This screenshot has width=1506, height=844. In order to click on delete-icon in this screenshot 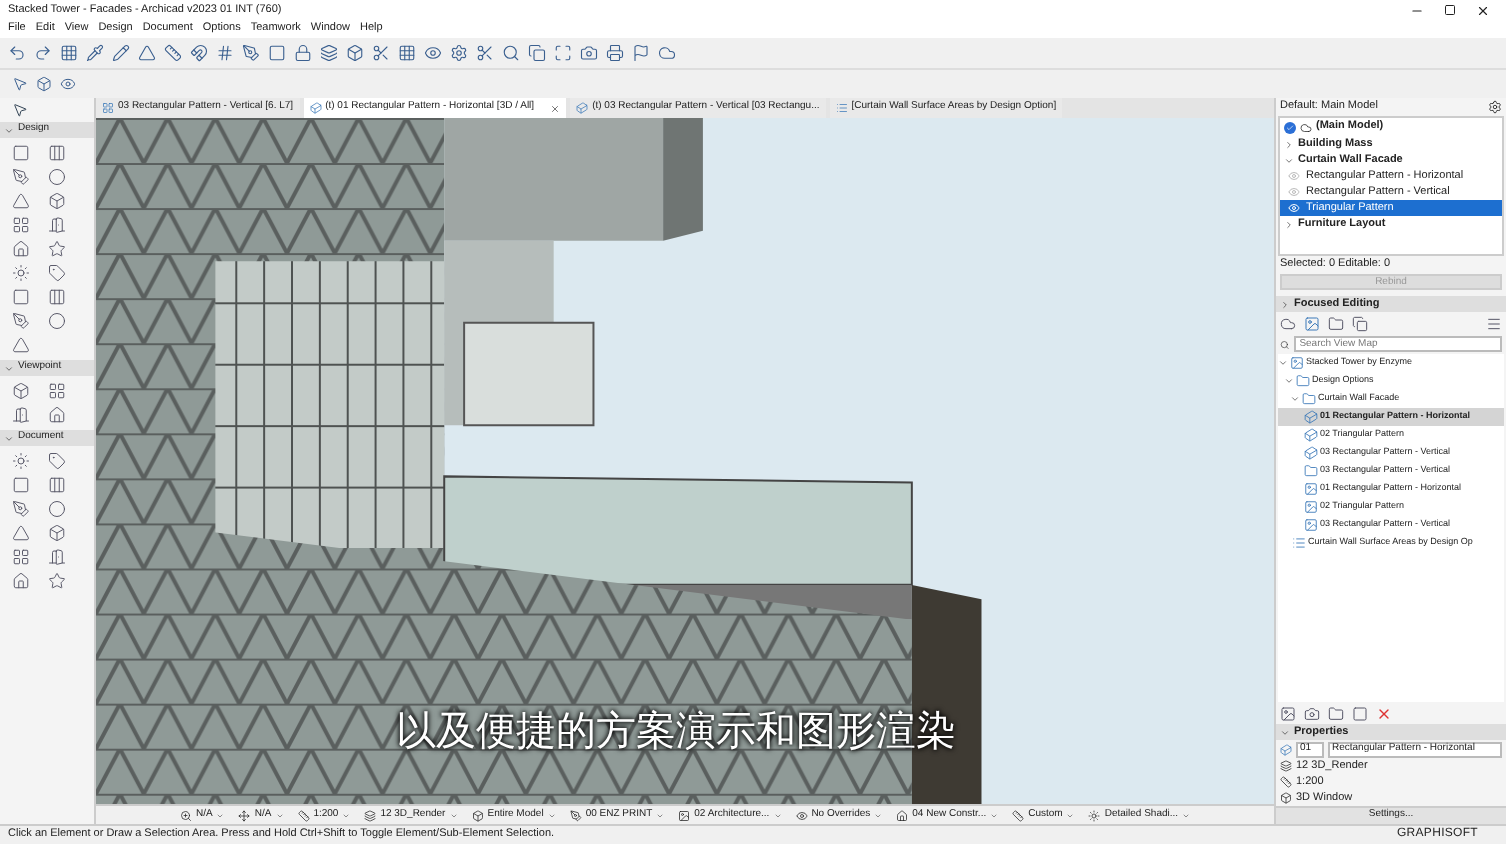, I will do `click(1384, 713)`.